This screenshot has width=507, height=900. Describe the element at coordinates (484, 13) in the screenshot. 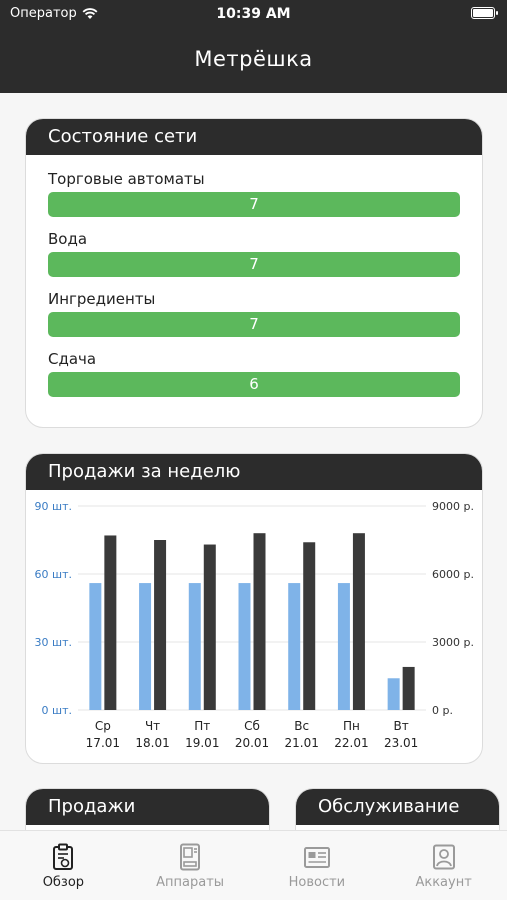

I see `battery-icon` at that location.